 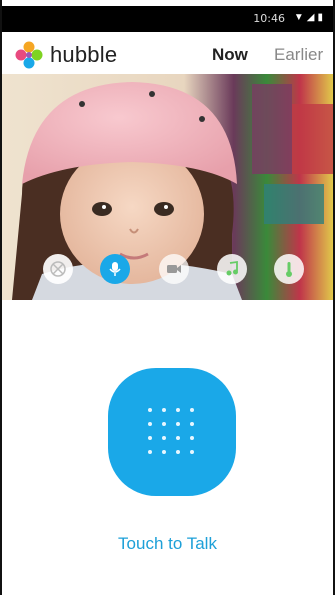 I want to click on video-camera-button, so click(x=174, y=269).